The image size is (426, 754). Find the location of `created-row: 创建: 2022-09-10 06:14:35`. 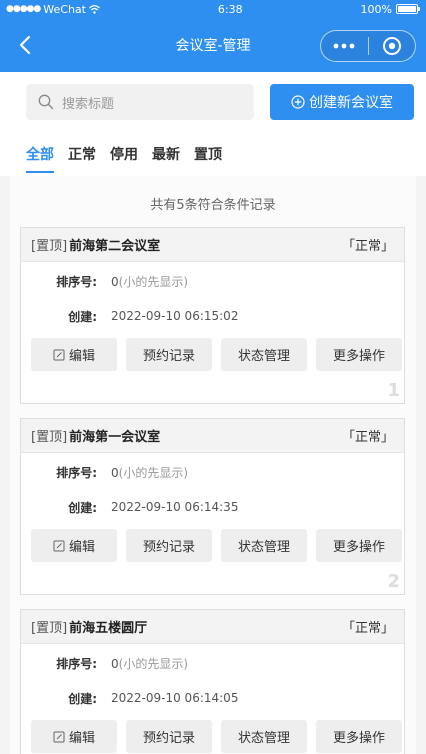

created-row: 创建: 2022-09-10 06:14:35 is located at coordinates (212, 507).